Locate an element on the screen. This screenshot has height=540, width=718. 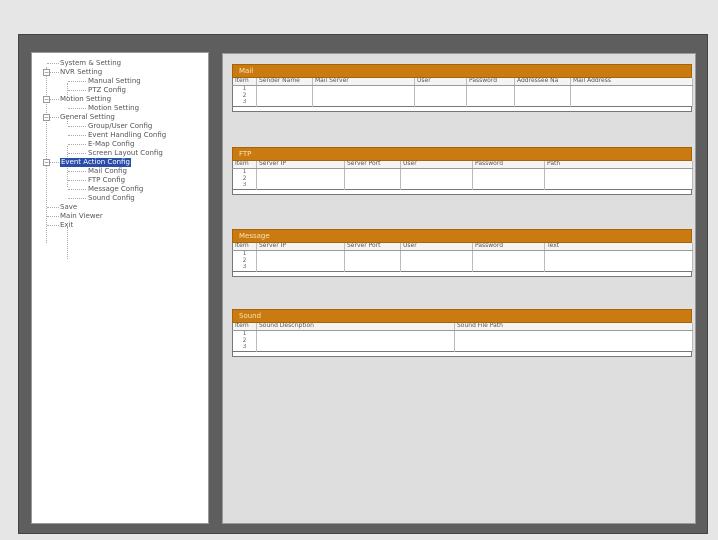
column-header: Sound Description is located at coordinates (355, 327).